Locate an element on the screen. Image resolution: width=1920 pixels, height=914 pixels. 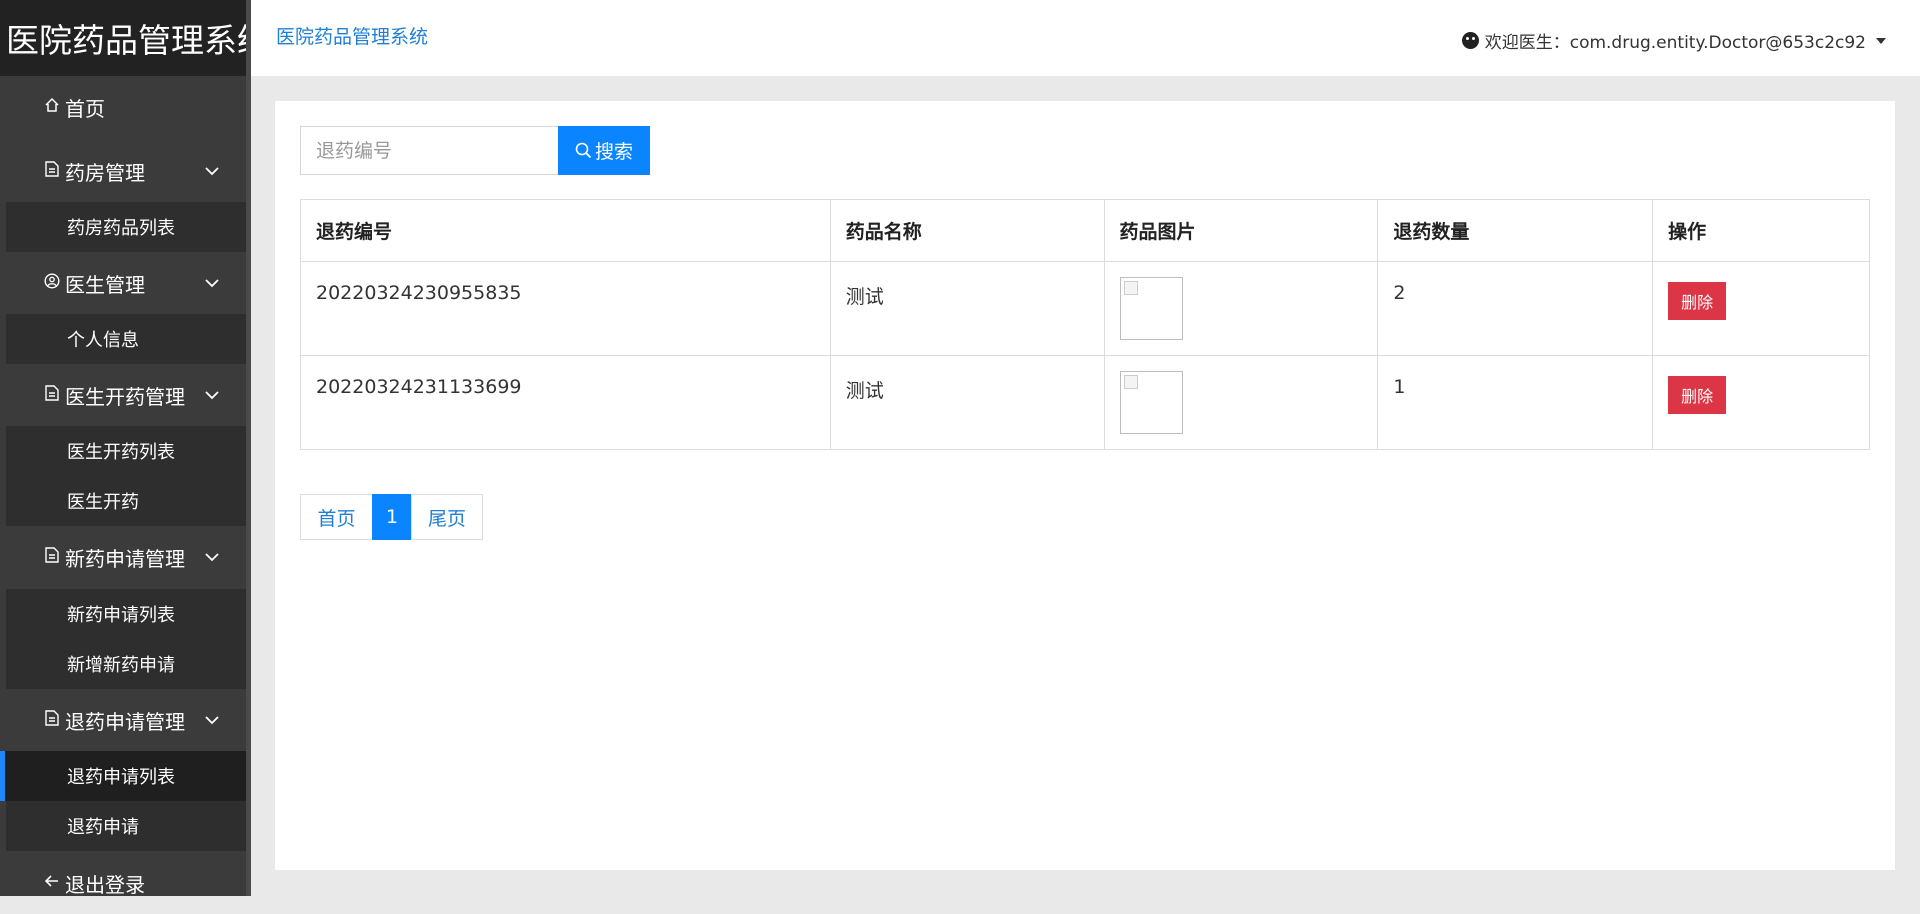
sidebar-item-newdrug-list: 新药申请列表 is located at coordinates (126, 614).